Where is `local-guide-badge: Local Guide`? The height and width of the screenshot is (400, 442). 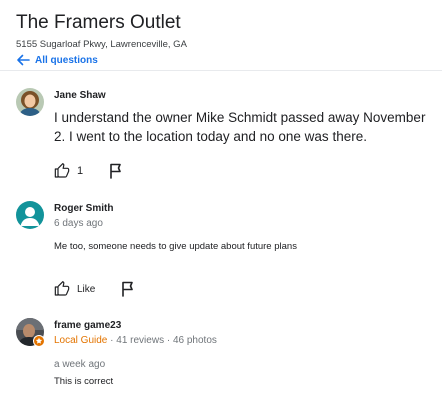
local-guide-badge: Local Guide is located at coordinates (80, 340).